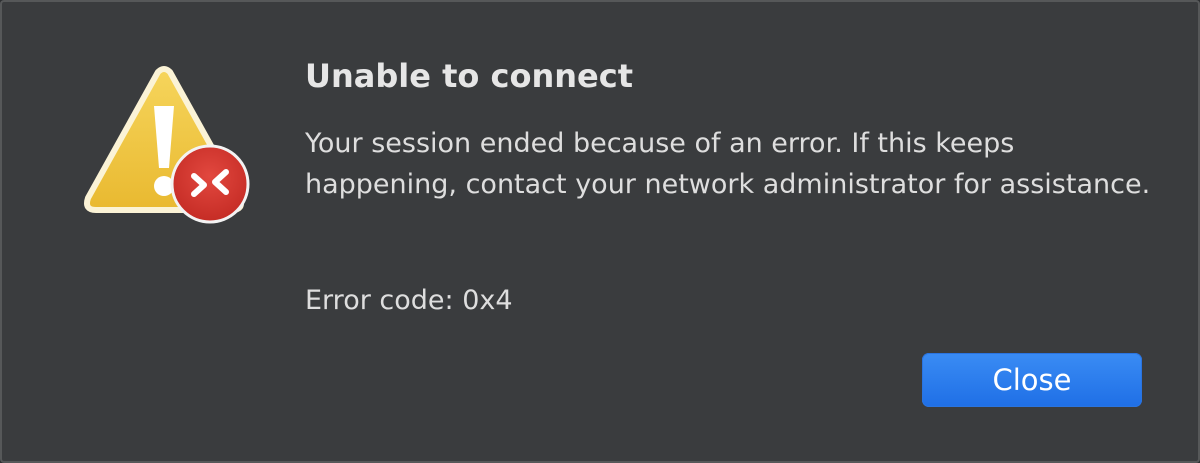 This screenshot has width=1200, height=463. I want to click on dialog-title: Unable to connect, so click(469, 76).